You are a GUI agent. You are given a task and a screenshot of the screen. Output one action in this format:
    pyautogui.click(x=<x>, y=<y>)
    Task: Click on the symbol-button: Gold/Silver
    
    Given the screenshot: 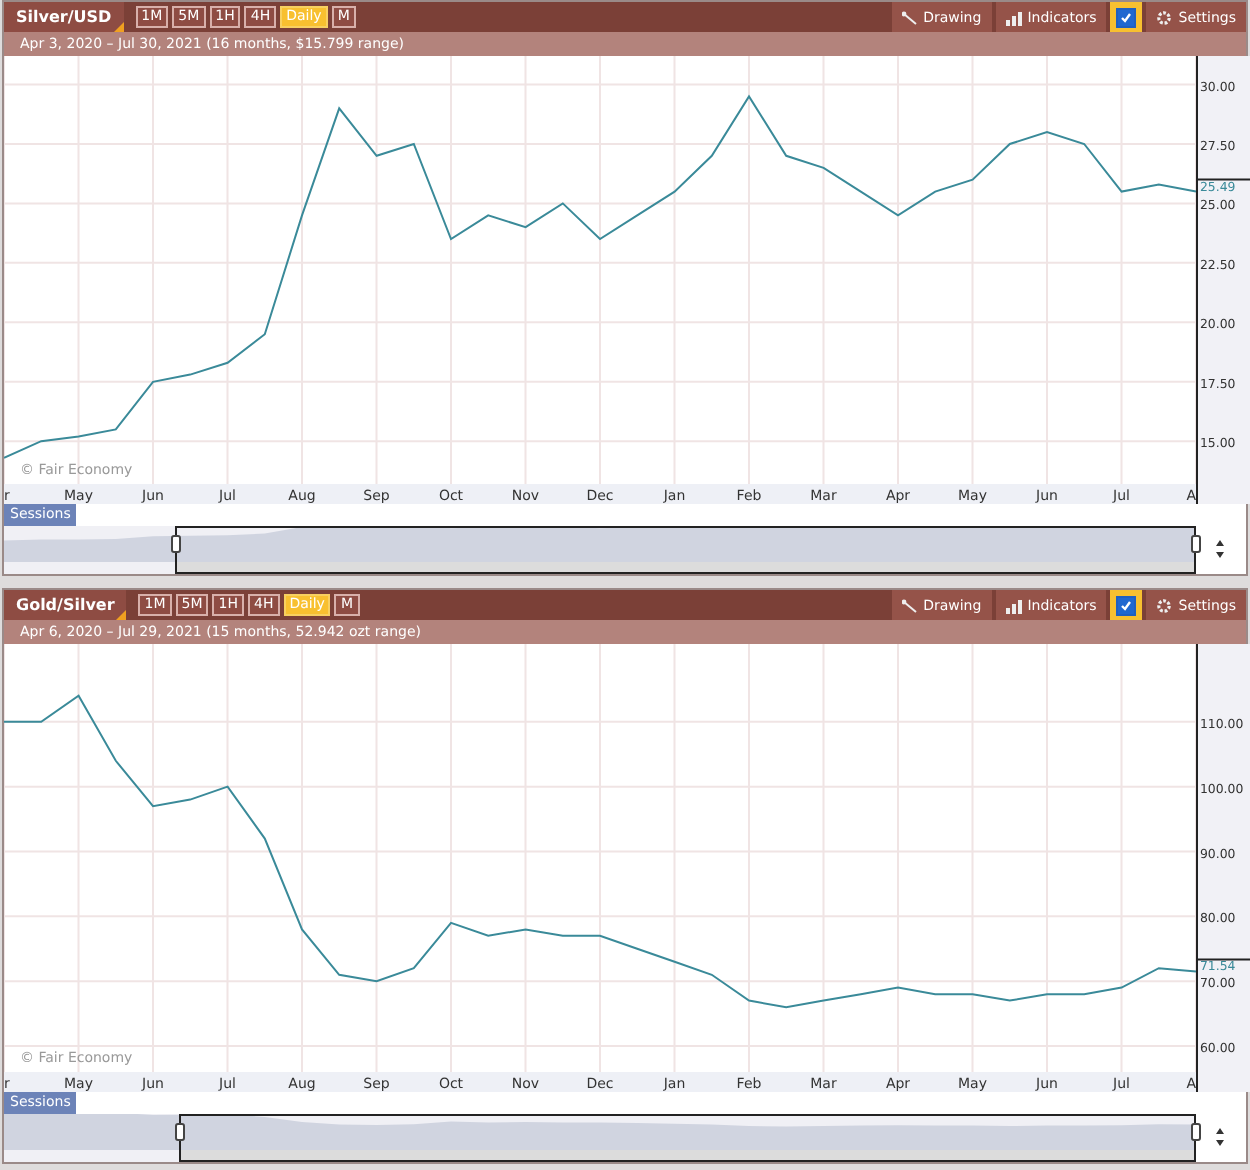 What is the action you would take?
    pyautogui.click(x=65, y=605)
    